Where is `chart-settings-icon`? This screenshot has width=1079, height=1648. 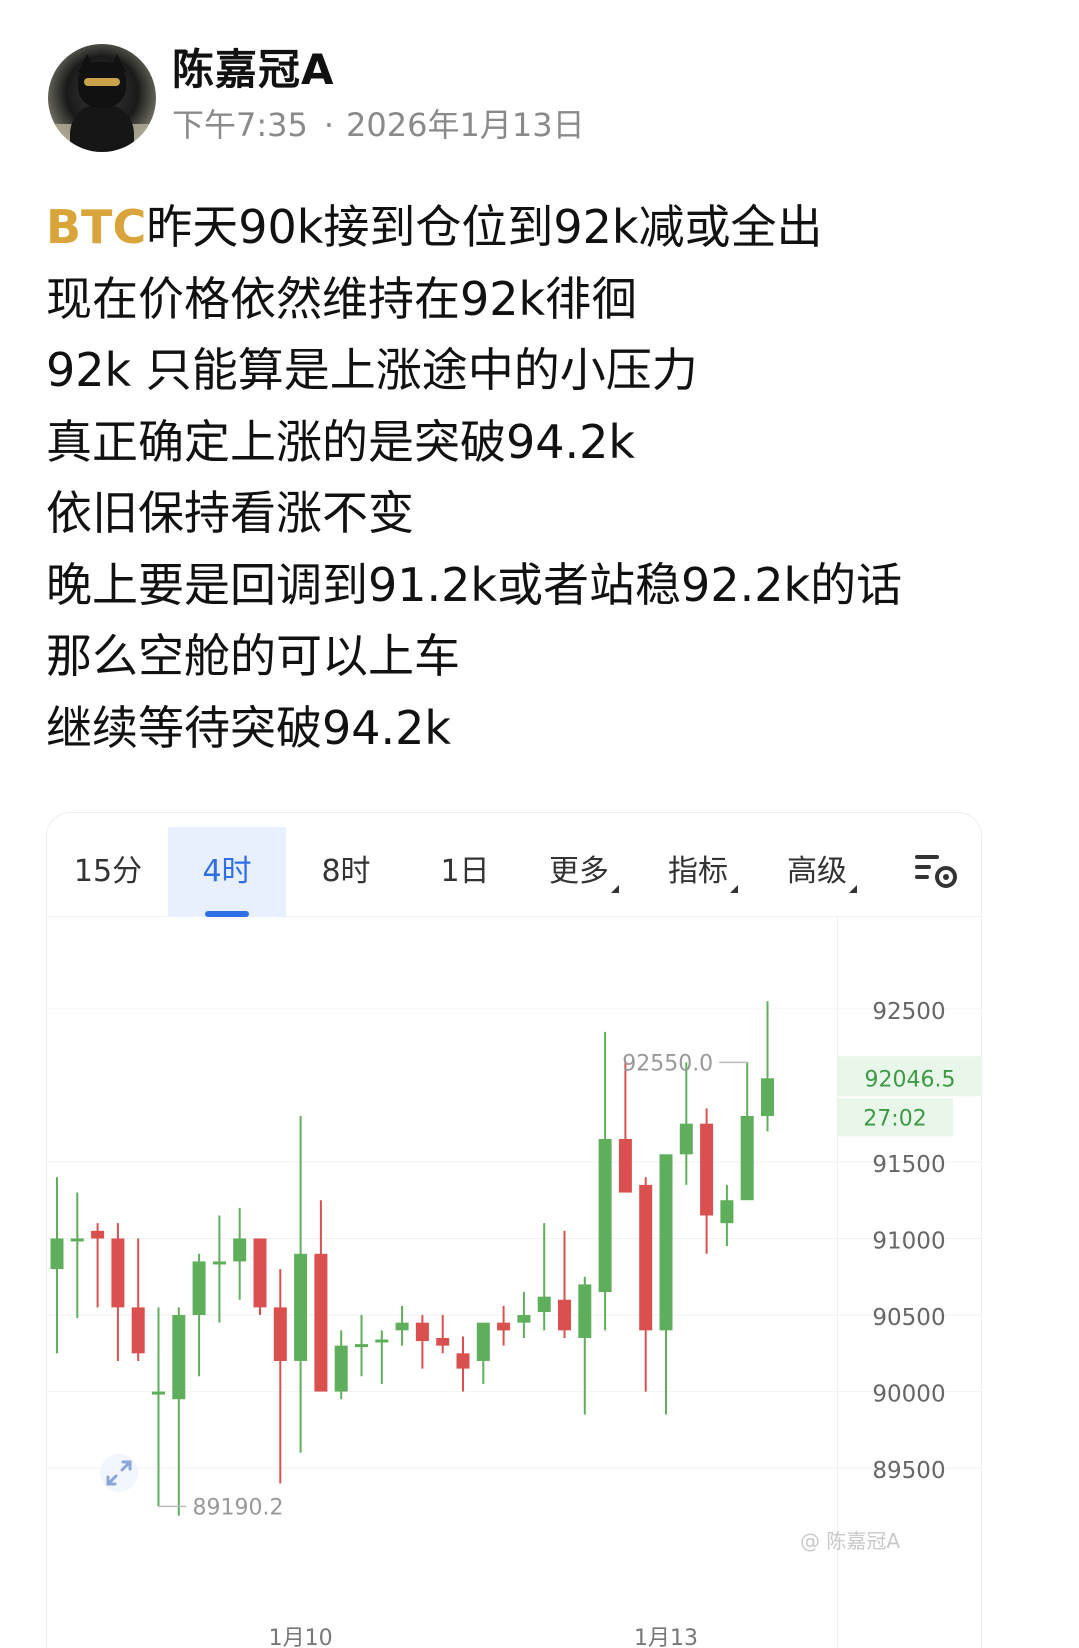
chart-settings-icon is located at coordinates (936, 871).